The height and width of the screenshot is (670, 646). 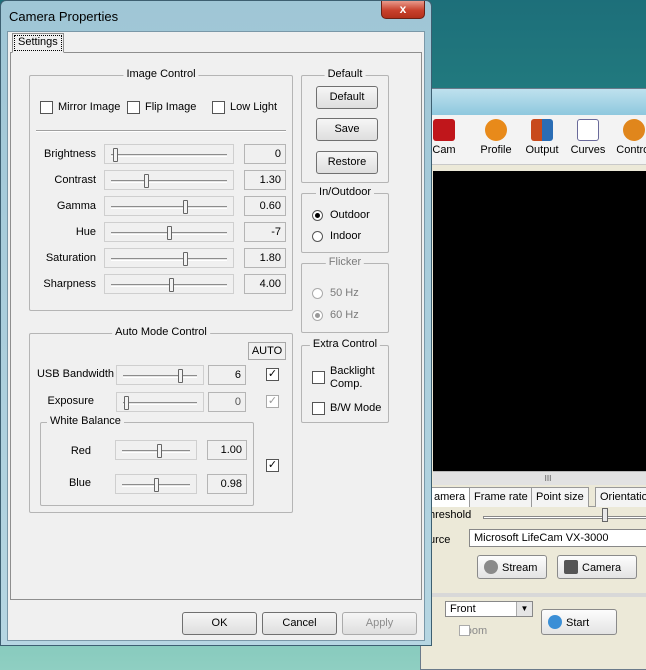 I want to click on camera-button: Camera, so click(x=597, y=567).